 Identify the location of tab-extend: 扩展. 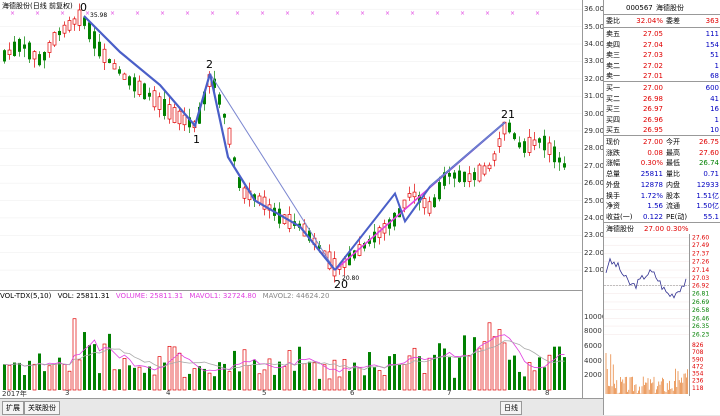
(13, 408).